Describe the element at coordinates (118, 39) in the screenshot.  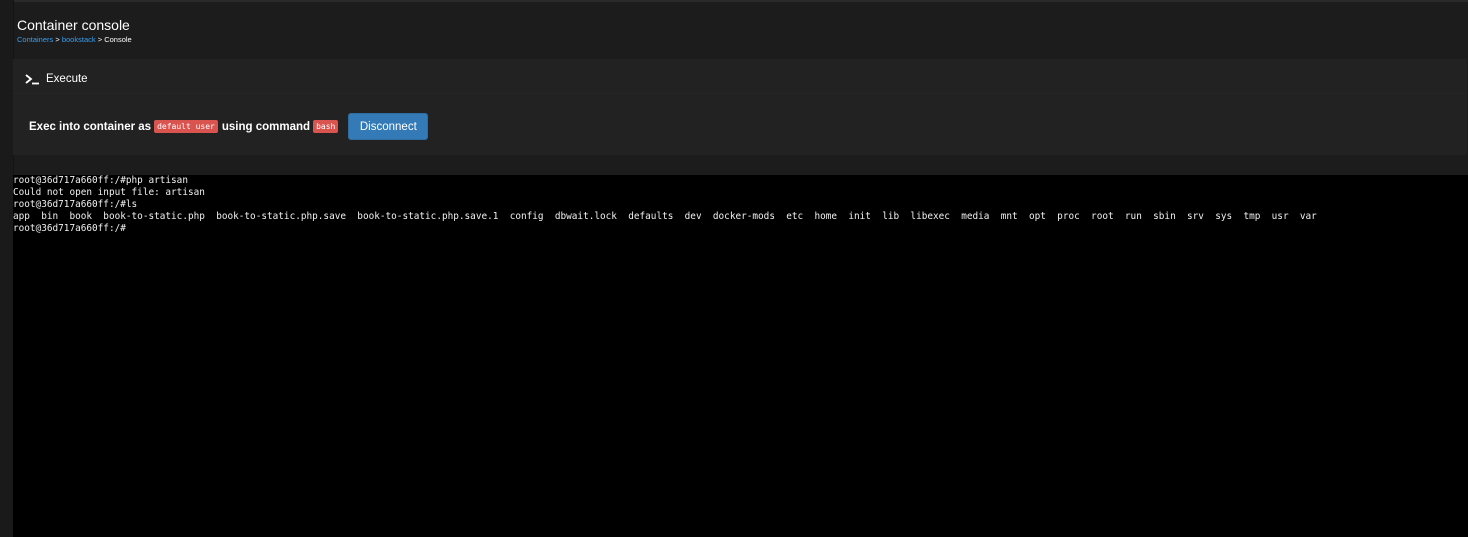
I see `breadcrumb-current: Console` at that location.